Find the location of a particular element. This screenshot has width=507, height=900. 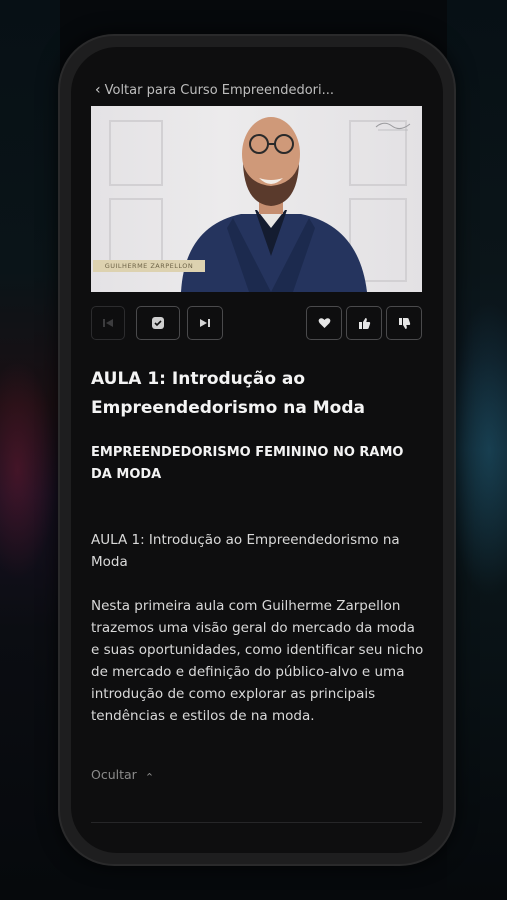

favorite-button is located at coordinates (324, 323).